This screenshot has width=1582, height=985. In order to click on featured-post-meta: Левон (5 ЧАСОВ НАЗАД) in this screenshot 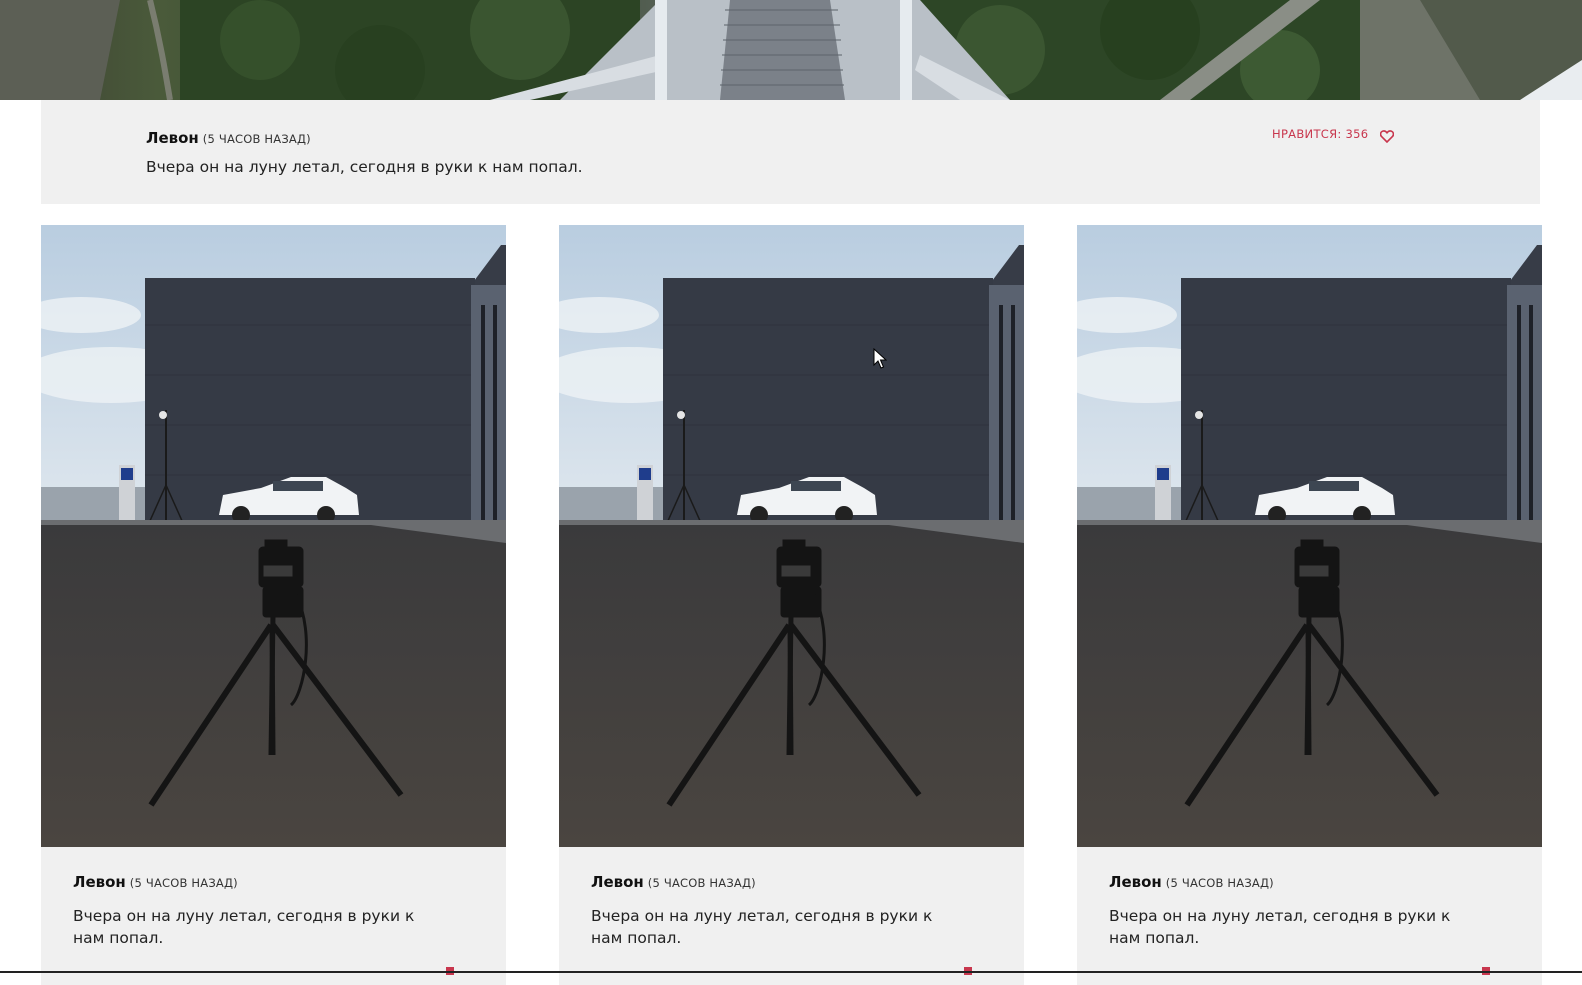, I will do `click(228, 138)`.